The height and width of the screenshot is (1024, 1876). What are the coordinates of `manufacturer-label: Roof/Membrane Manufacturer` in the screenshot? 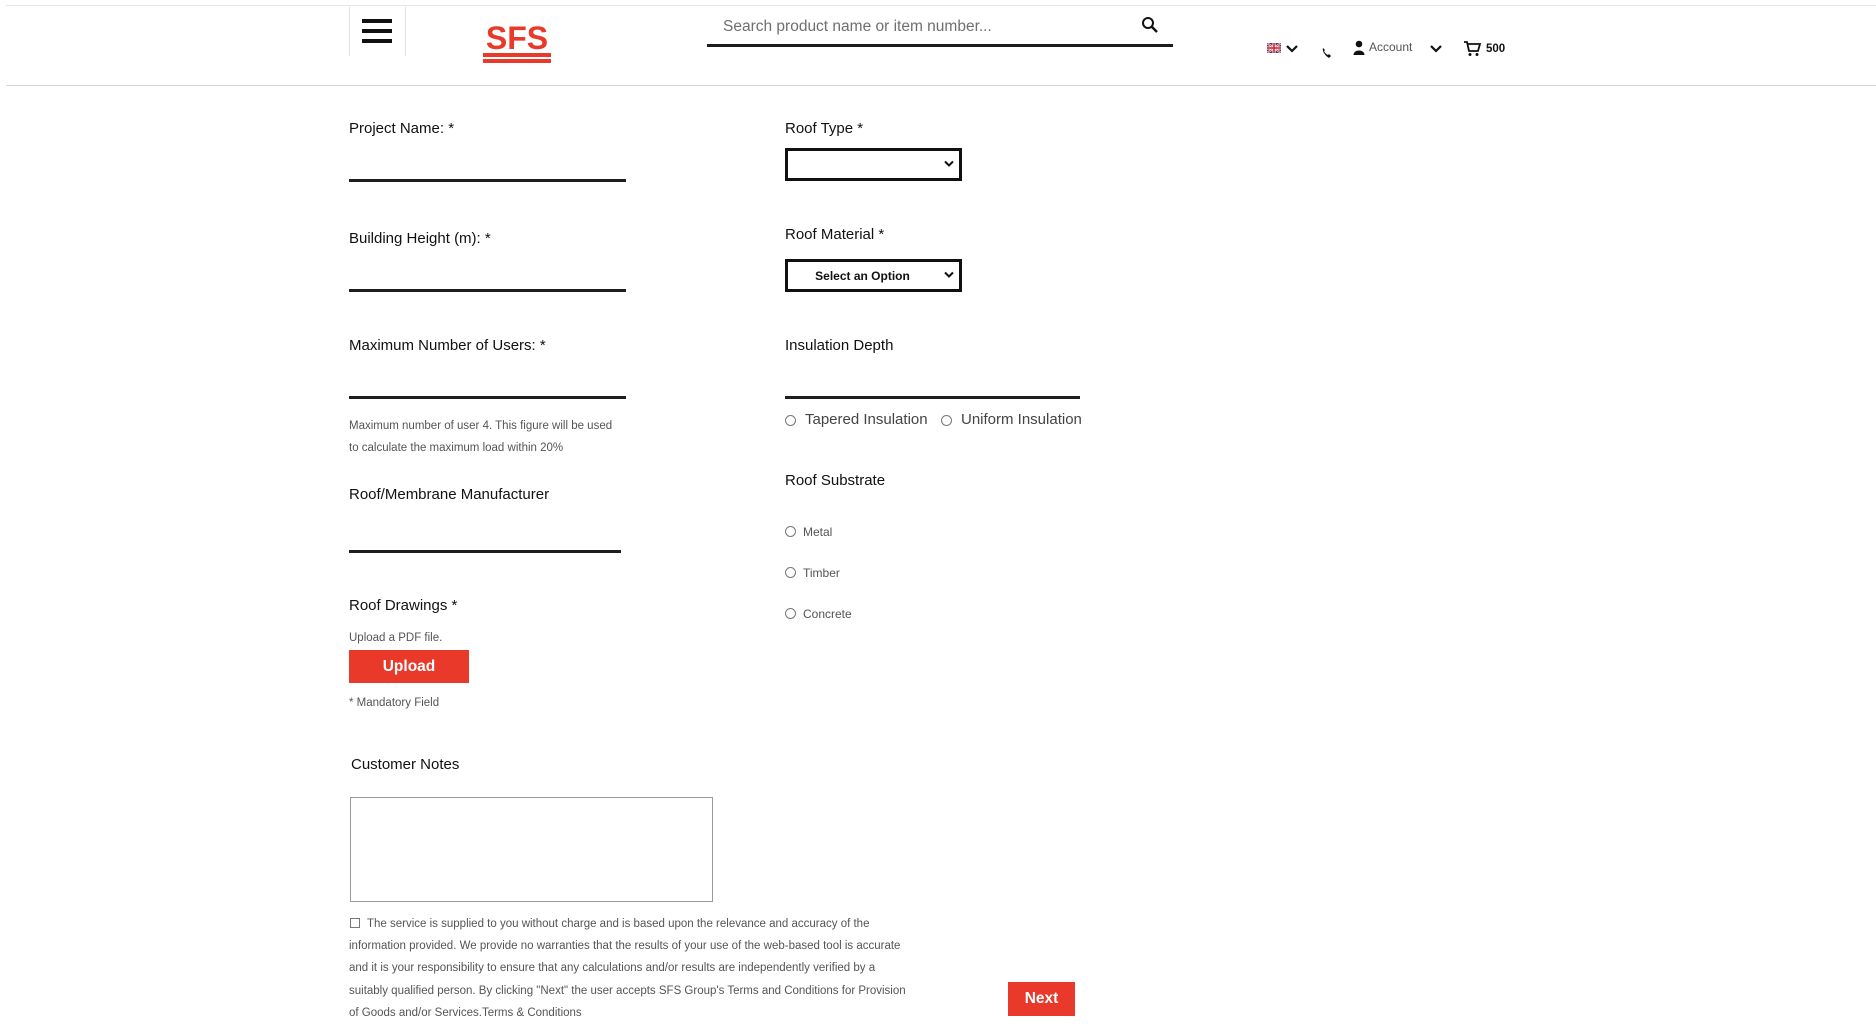 It's located at (449, 494).